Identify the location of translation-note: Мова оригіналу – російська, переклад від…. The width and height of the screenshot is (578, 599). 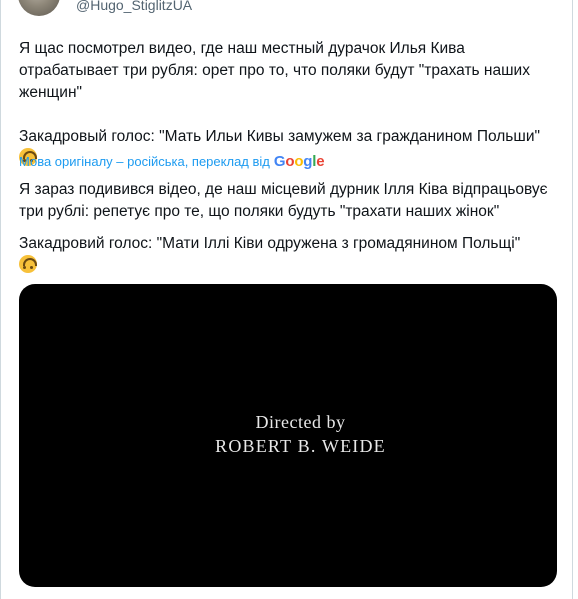
(172, 162).